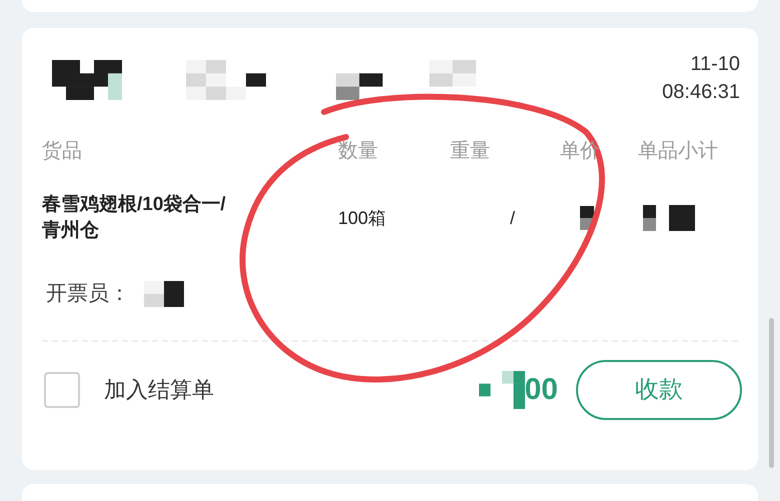  Describe the element at coordinates (541, 390) in the screenshot. I see `amount: 00` at that location.